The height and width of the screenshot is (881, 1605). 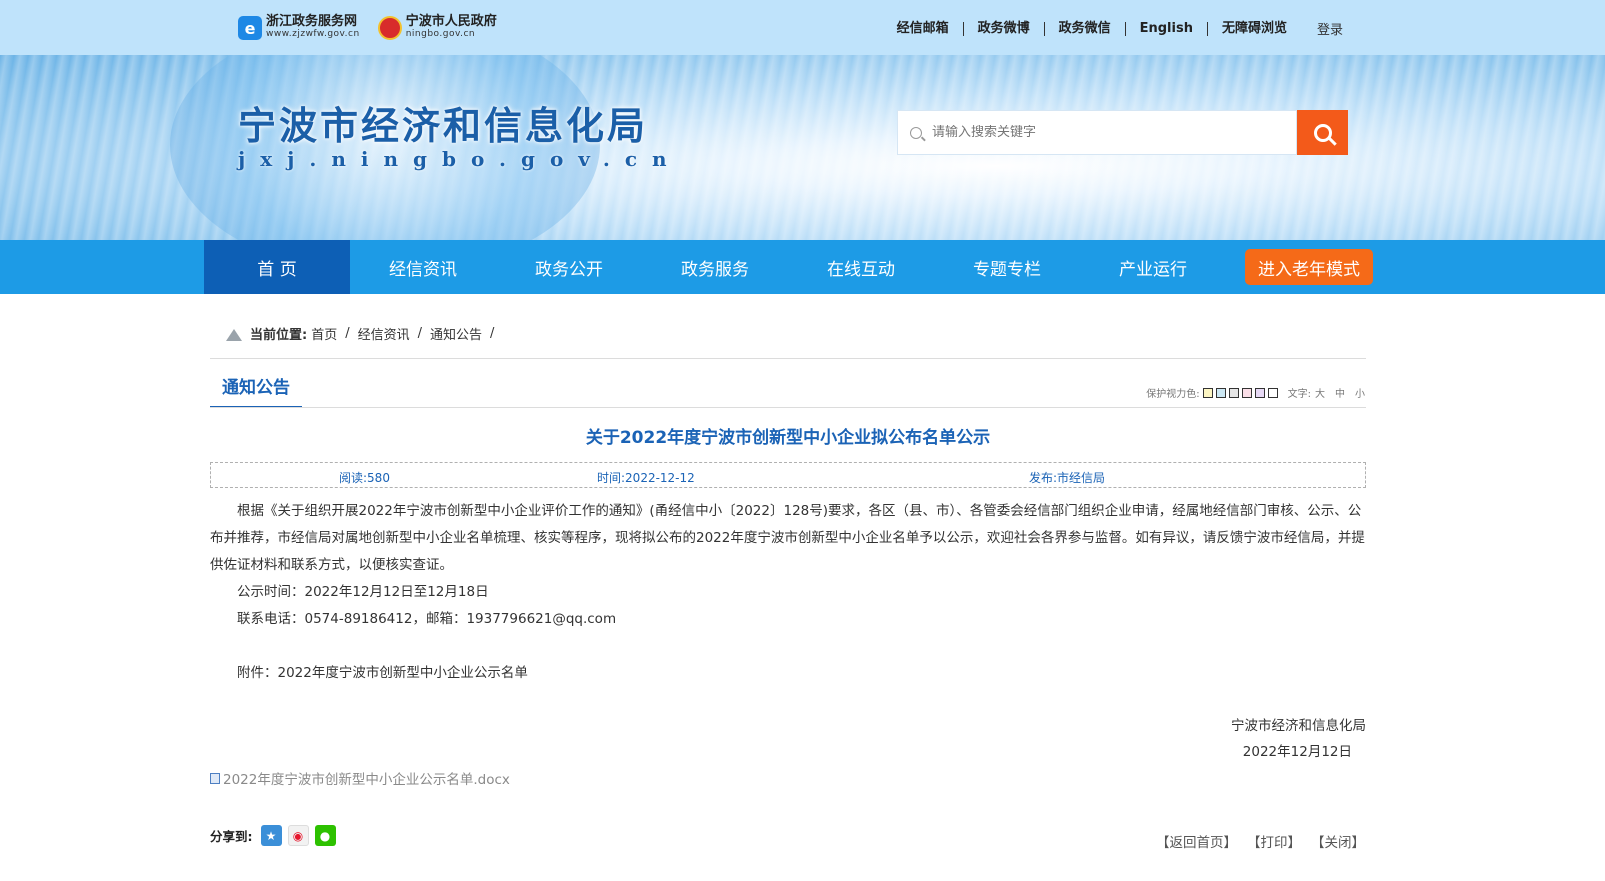 What do you see at coordinates (1340, 392) in the screenshot?
I see `font-size-medium: 中` at bounding box center [1340, 392].